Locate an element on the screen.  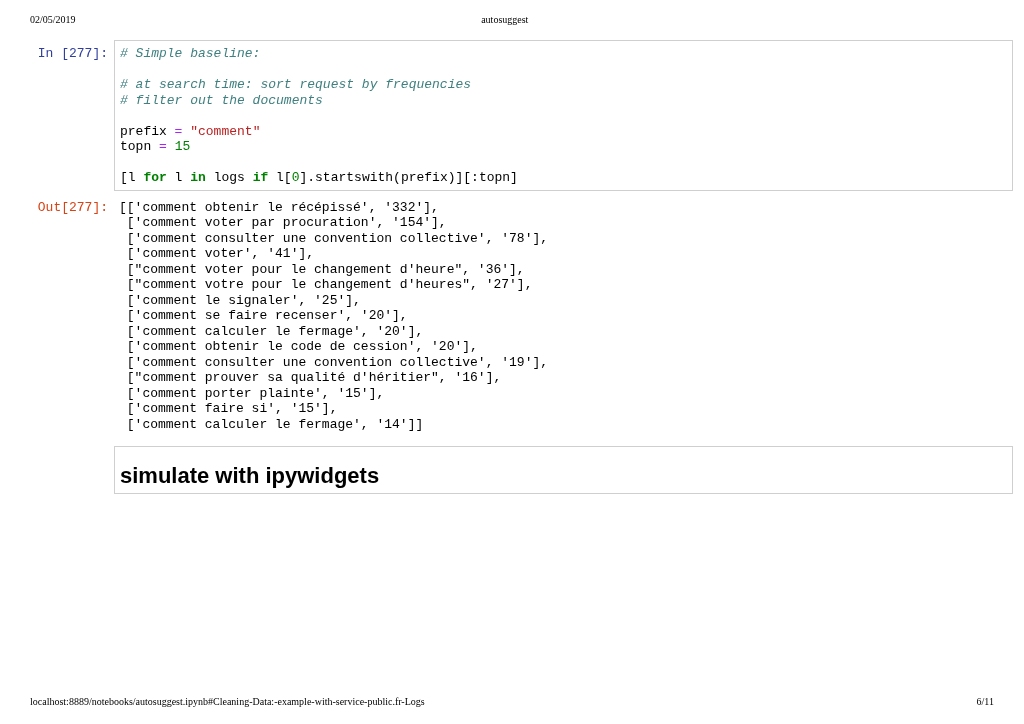
output-line: [['comment obtenir le récépissé', '332'], is located at coordinates (279, 207).